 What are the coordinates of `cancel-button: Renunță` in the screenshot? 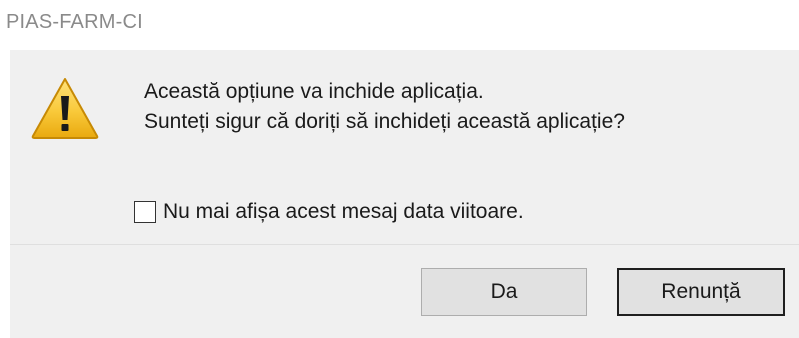 It's located at (701, 292).